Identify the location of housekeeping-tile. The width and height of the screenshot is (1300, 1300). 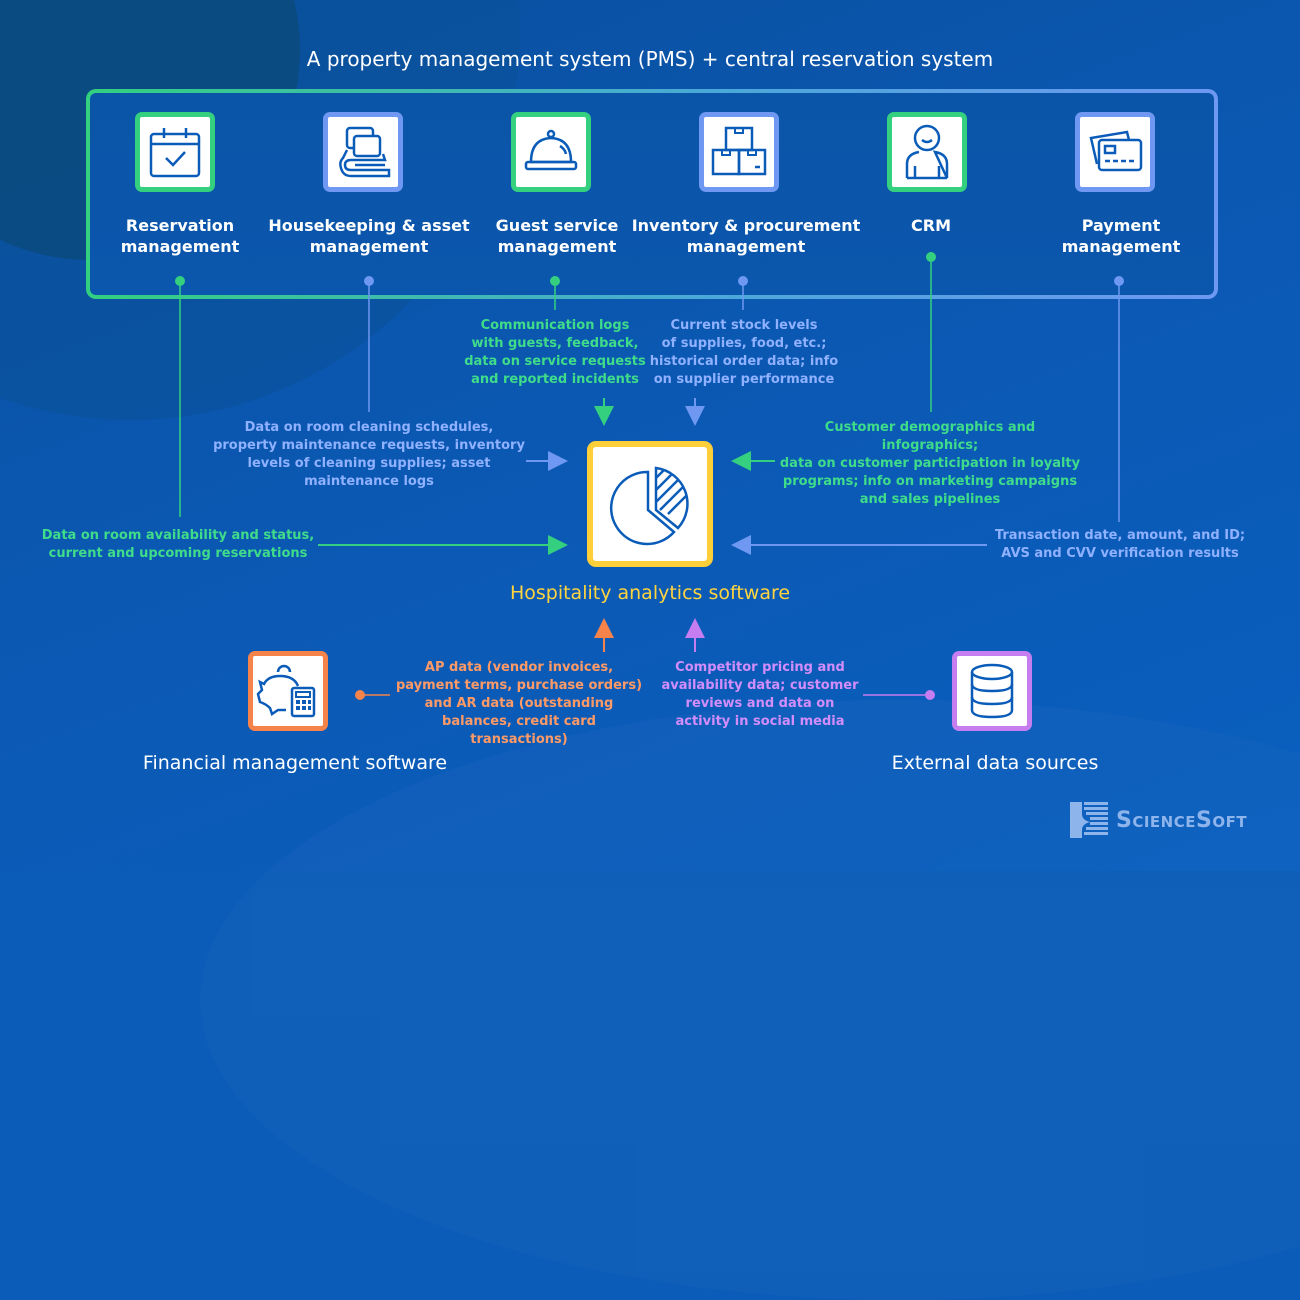
(363, 152).